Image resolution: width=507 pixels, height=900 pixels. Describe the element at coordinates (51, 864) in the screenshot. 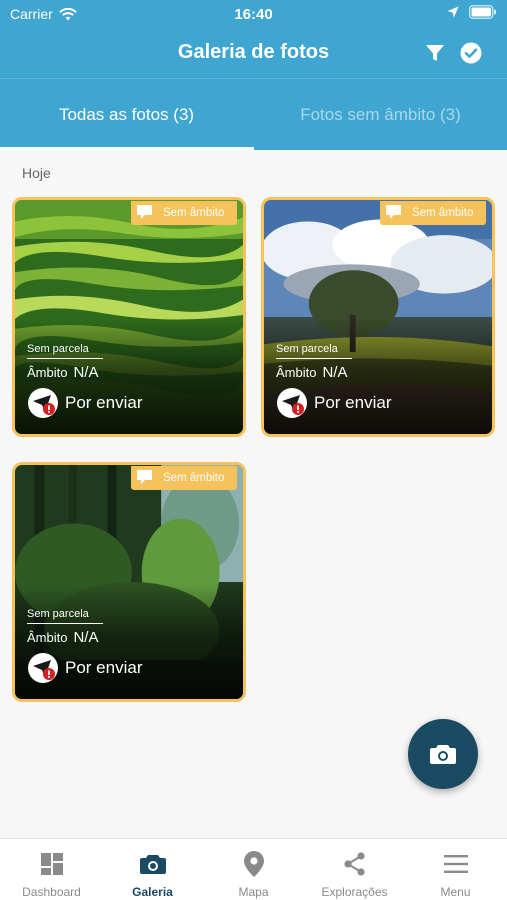

I see `dashboard-grid-icon` at that location.